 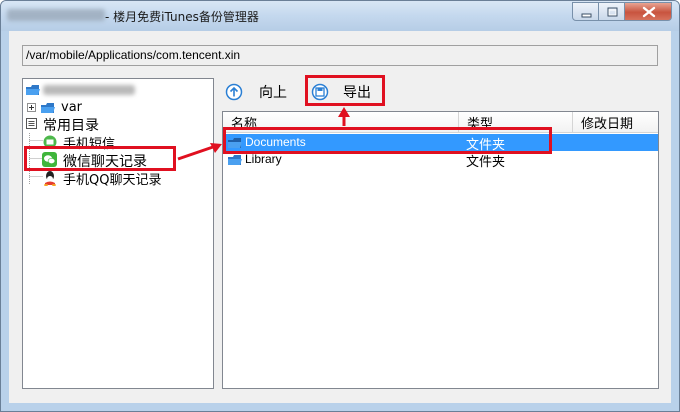 What do you see at coordinates (33, 90) in the screenshot?
I see `phone-folder-icon` at bounding box center [33, 90].